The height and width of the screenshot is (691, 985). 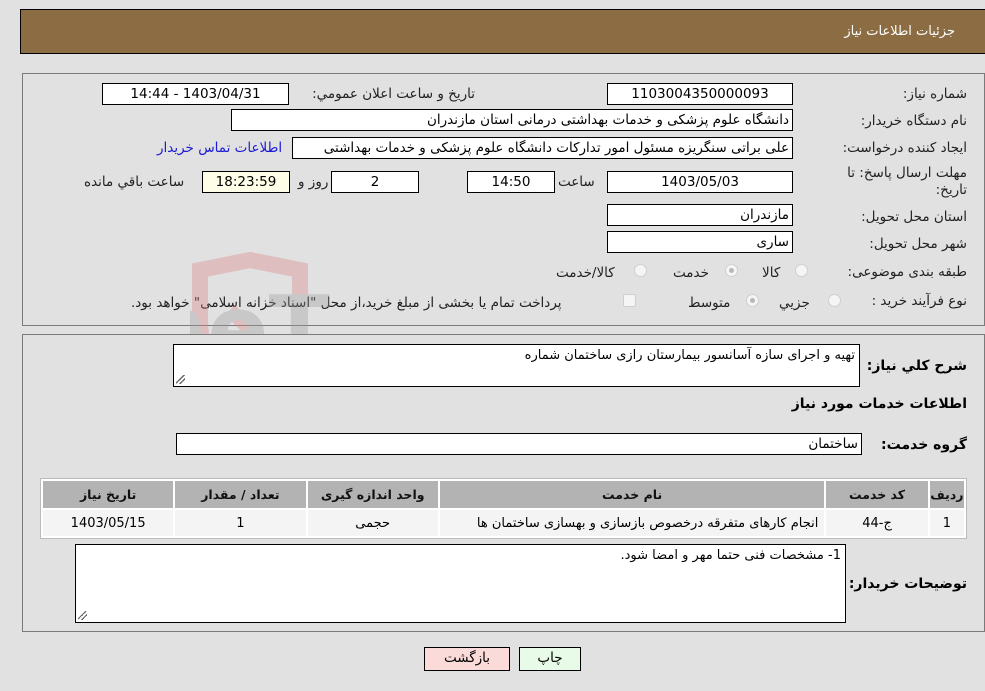 I want to click on announce-datetime-field: 1403/04/31 - 14:44, so click(x=195, y=94).